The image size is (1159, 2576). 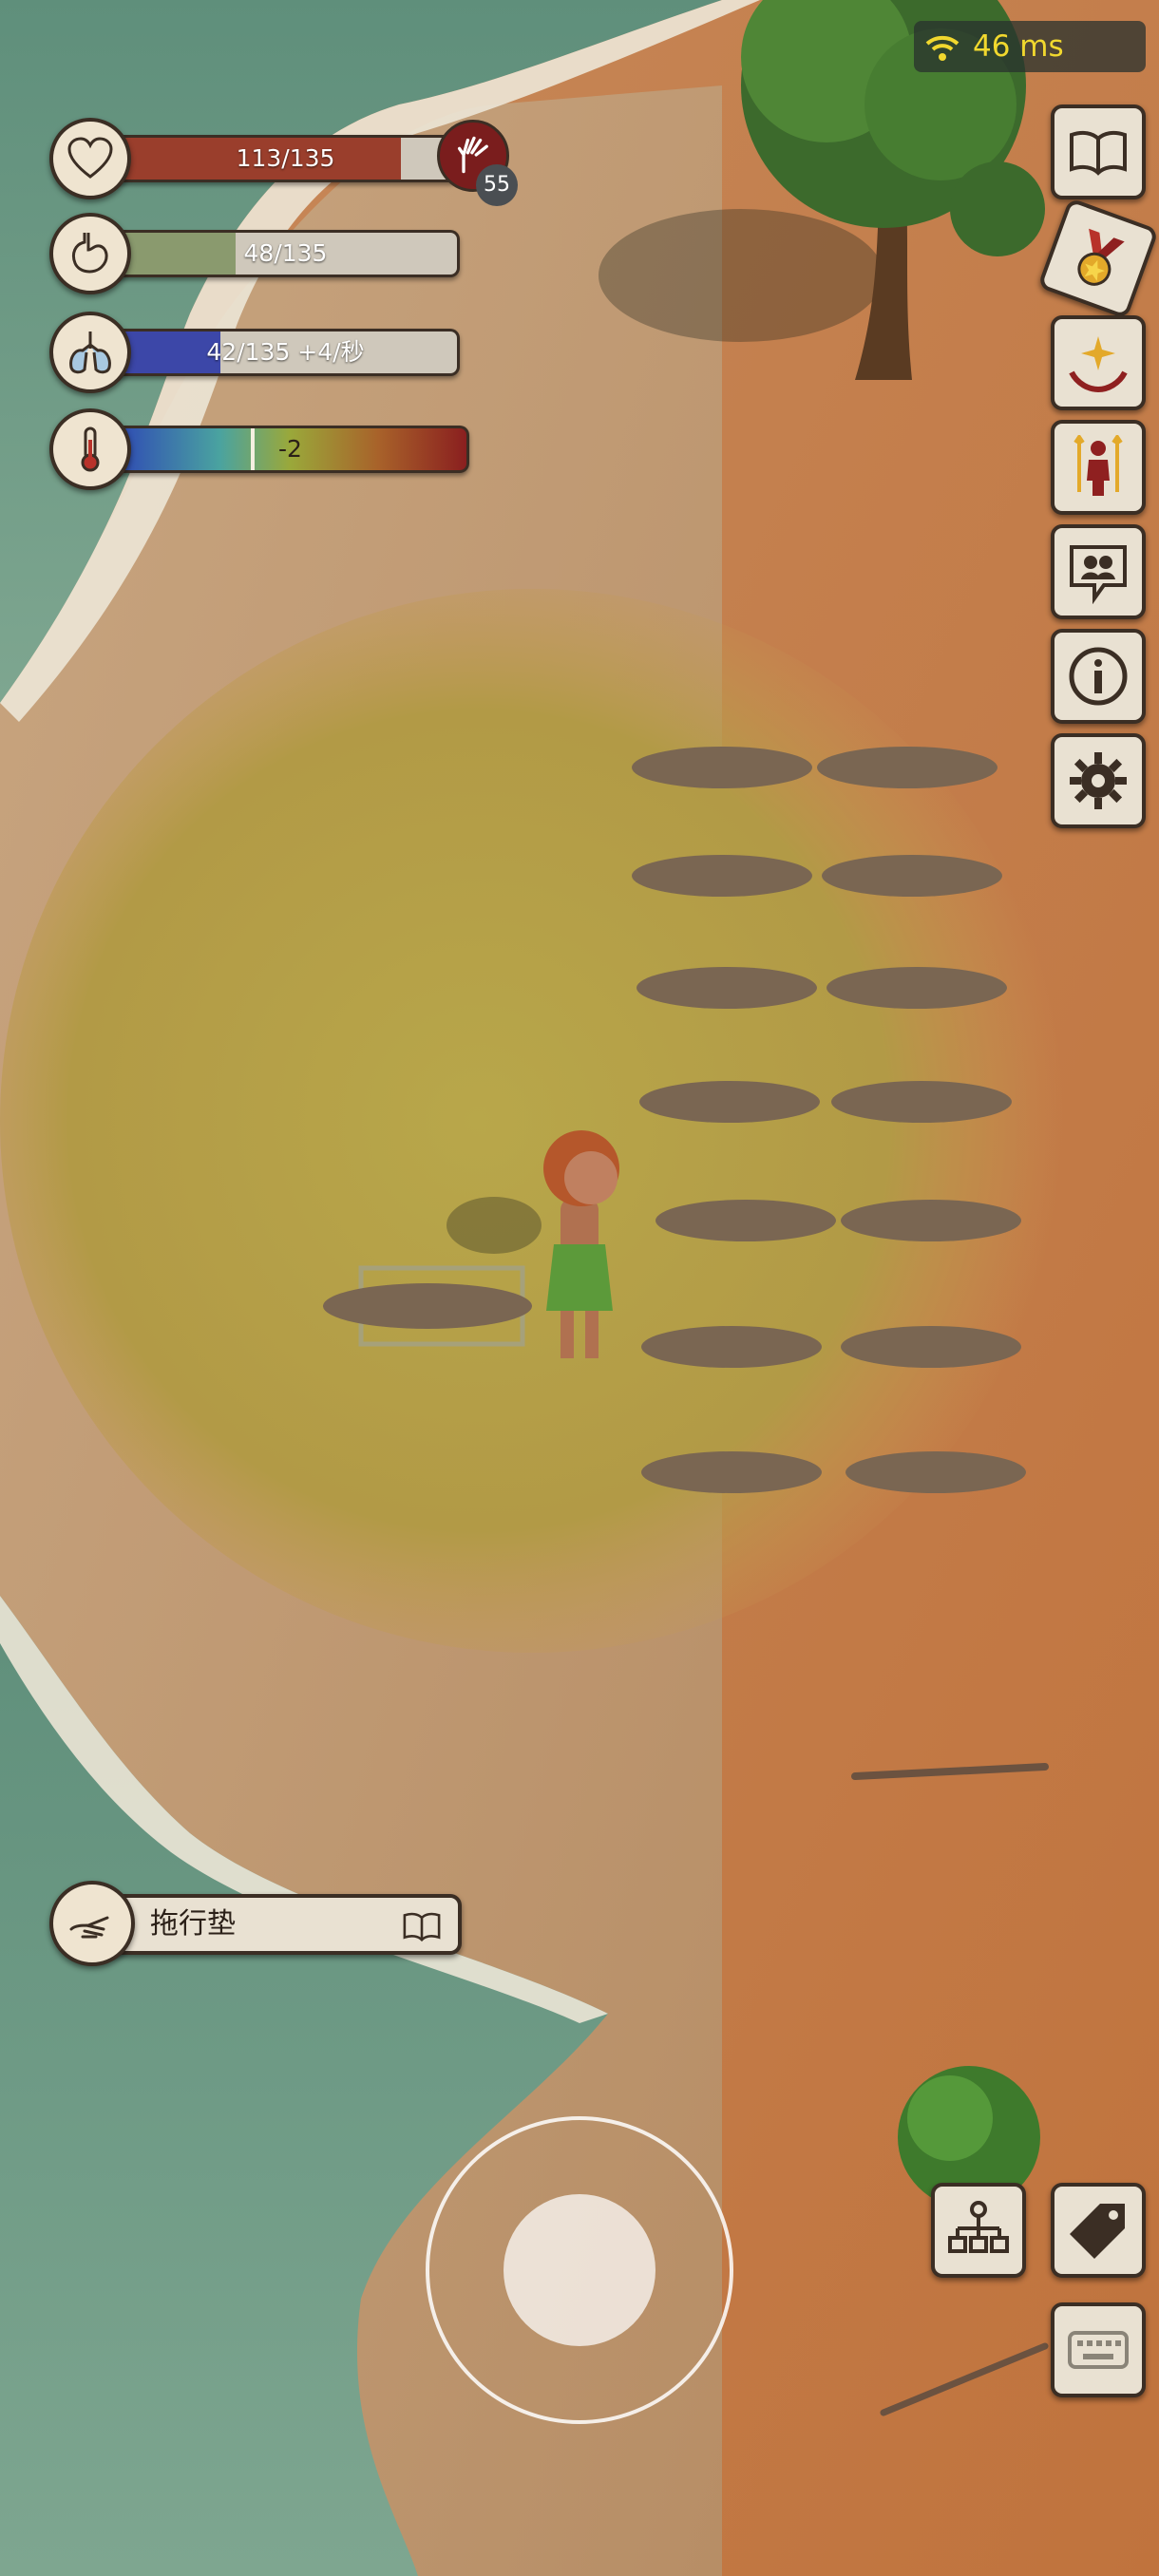 I want to click on chat-people-icon, so click(x=1098, y=574).